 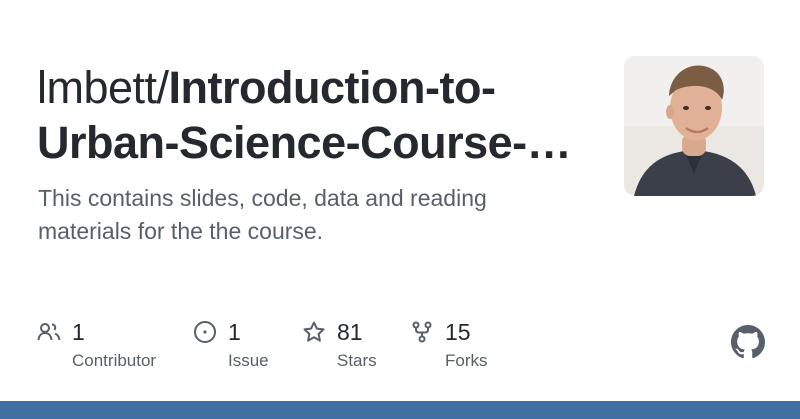 What do you see at coordinates (205, 332) in the screenshot?
I see `issue-icon` at bounding box center [205, 332].